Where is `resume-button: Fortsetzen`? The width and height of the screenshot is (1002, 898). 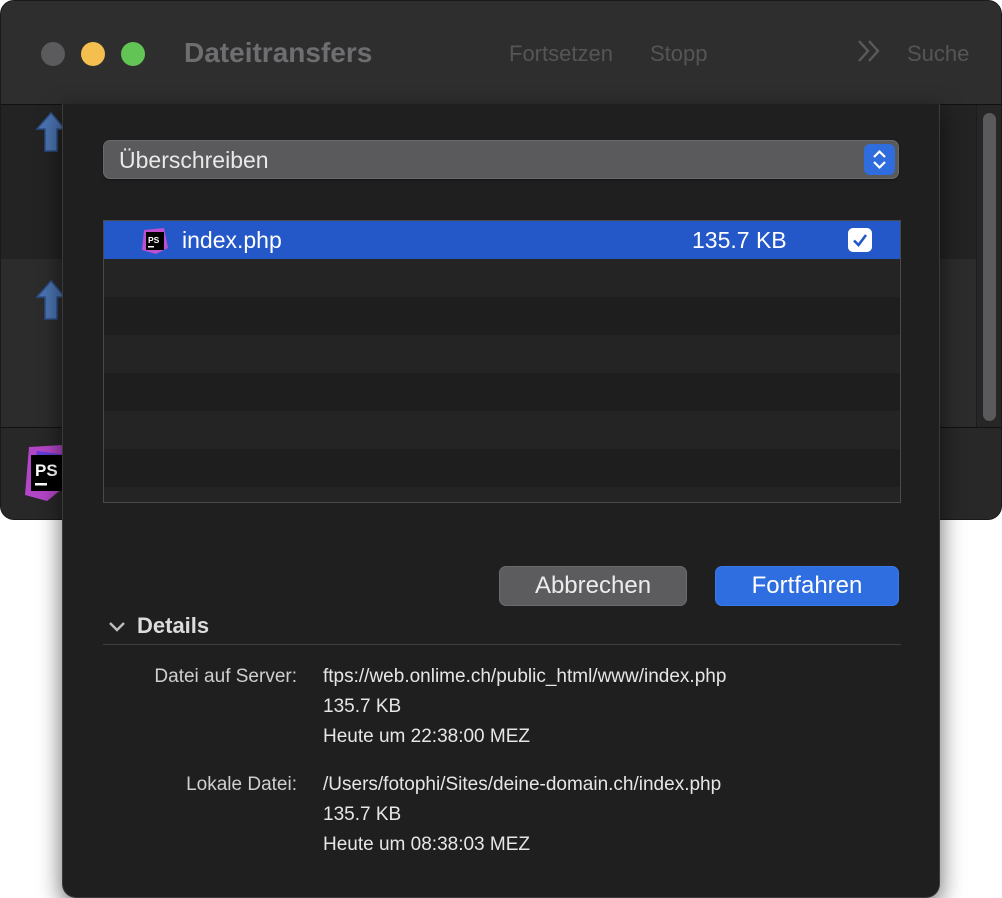 resume-button: Fortsetzen is located at coordinates (561, 54).